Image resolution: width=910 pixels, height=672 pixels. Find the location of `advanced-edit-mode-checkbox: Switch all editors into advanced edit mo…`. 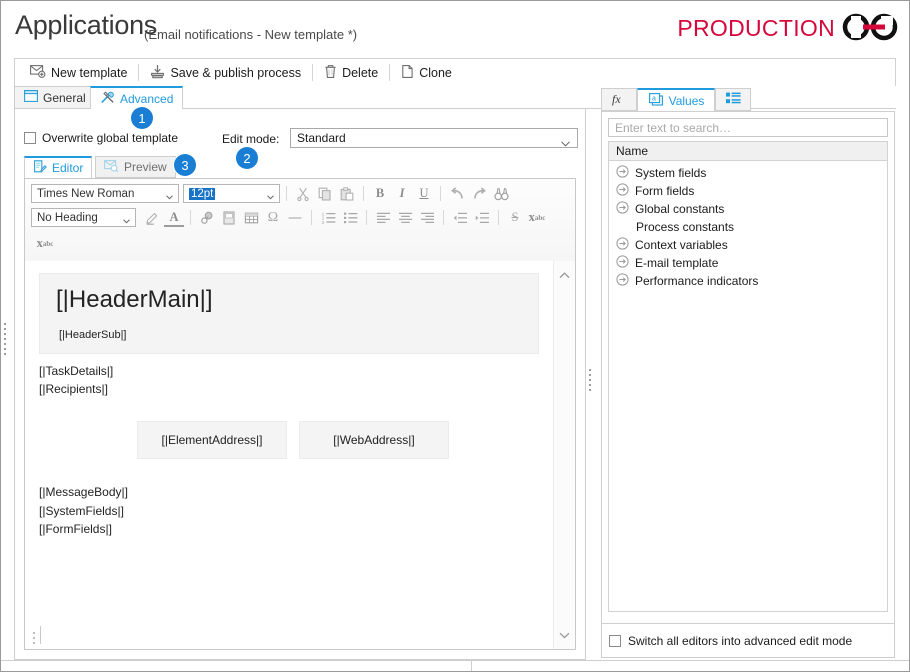

advanced-edit-mode-checkbox: Switch all editors into advanced edit mo… is located at coordinates (748, 641).